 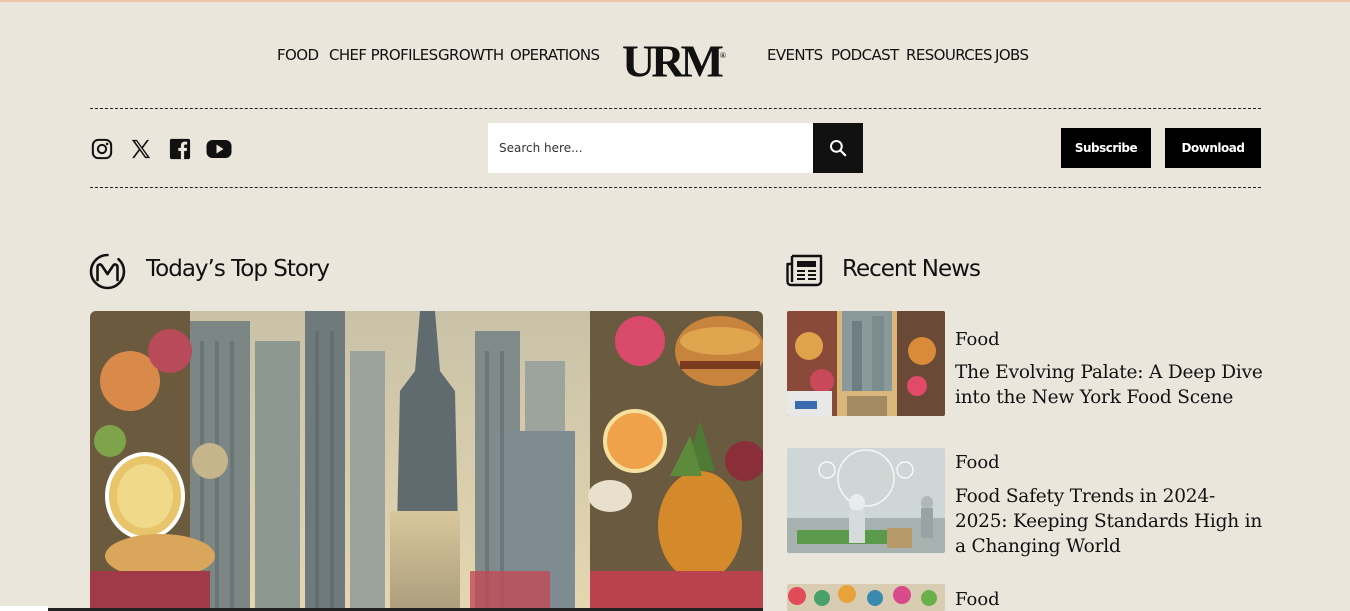 What do you see at coordinates (949, 55) in the screenshot?
I see `nav-resources: RESOURCES` at bounding box center [949, 55].